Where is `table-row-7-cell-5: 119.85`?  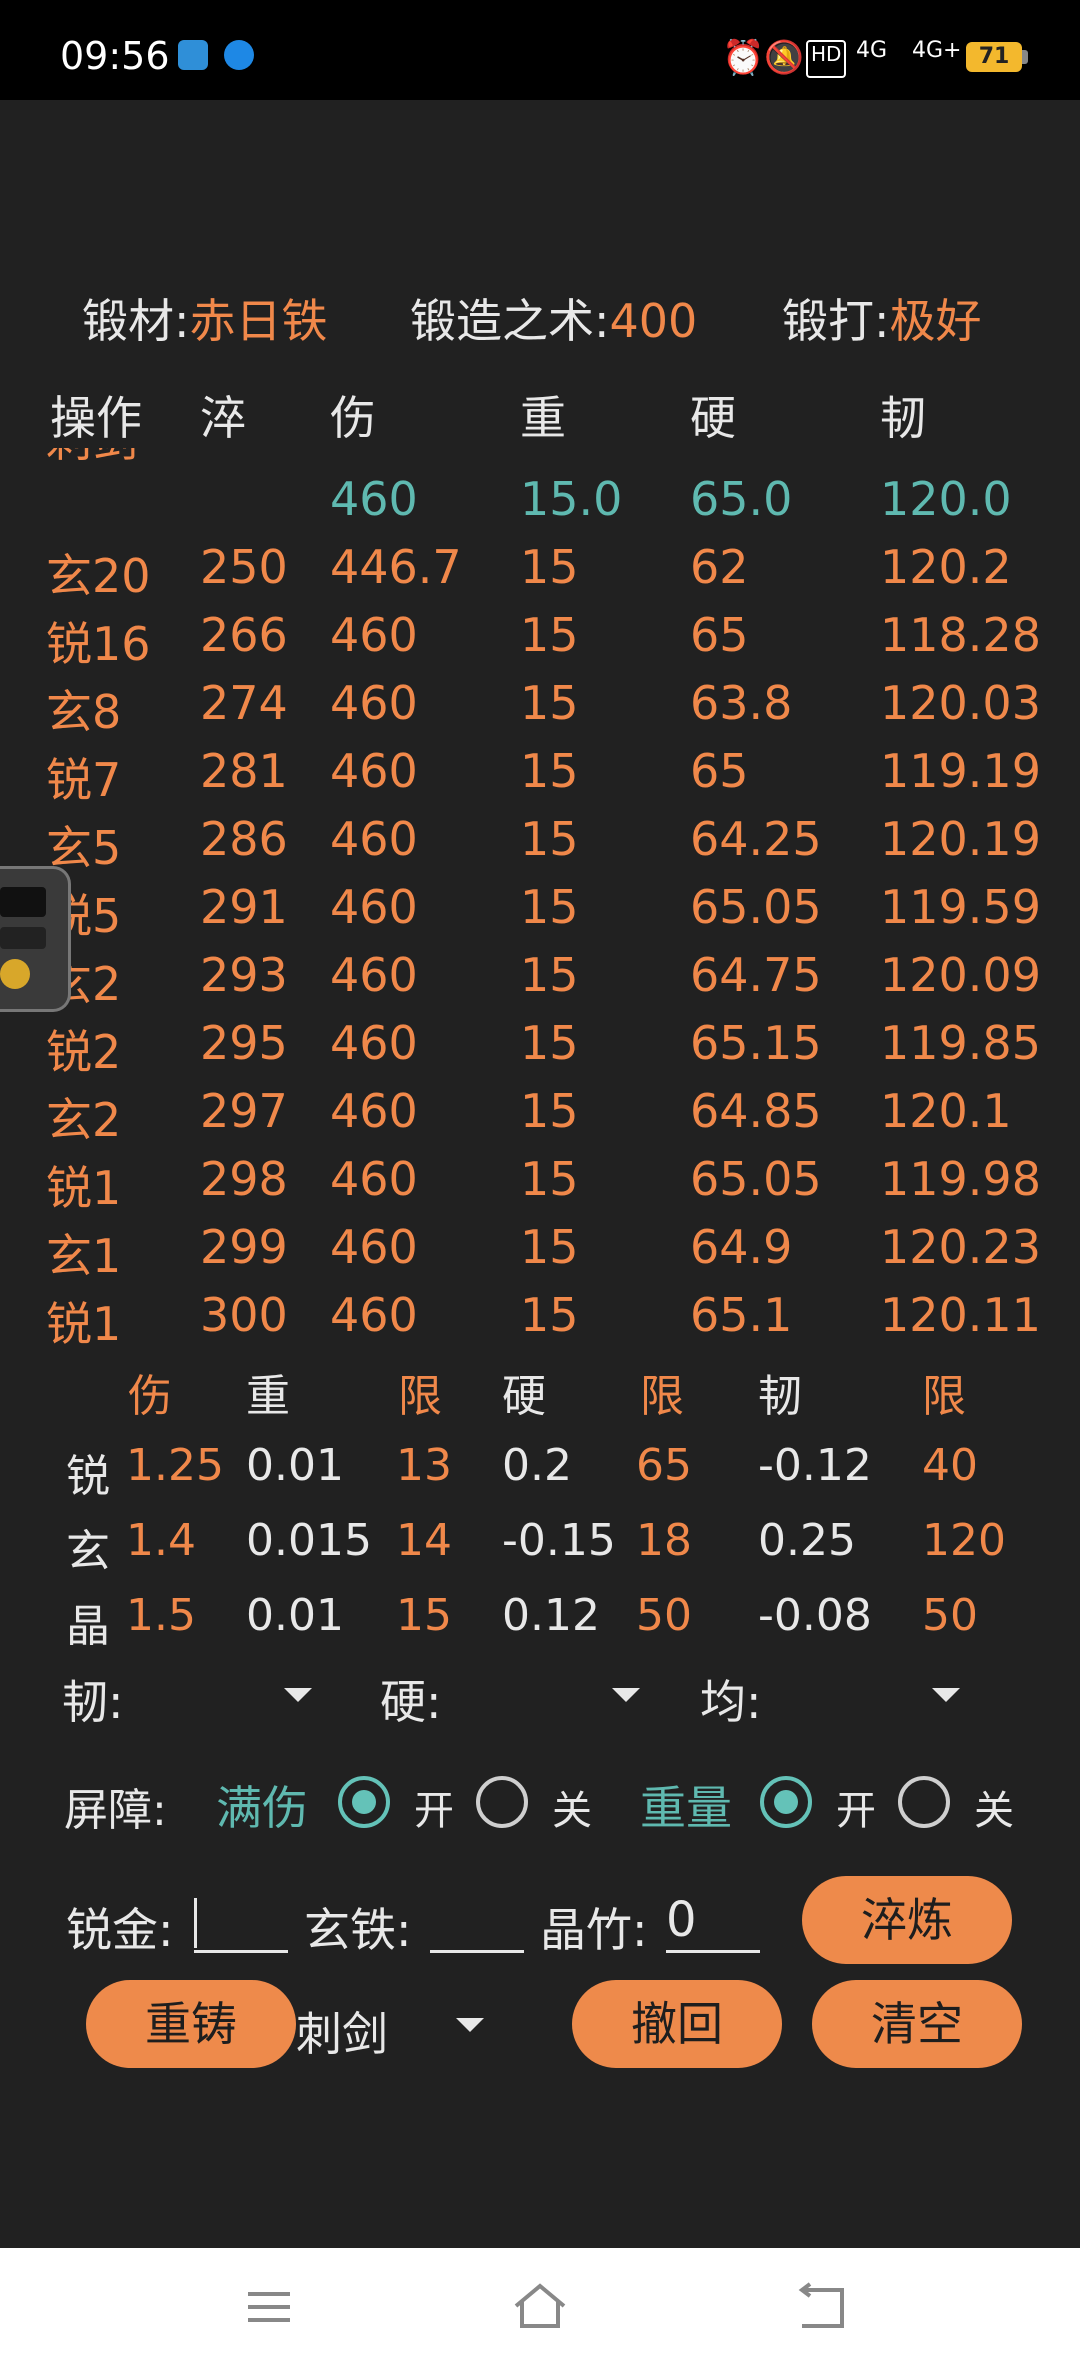 table-row-7-cell-5: 119.85 is located at coordinates (960, 1043).